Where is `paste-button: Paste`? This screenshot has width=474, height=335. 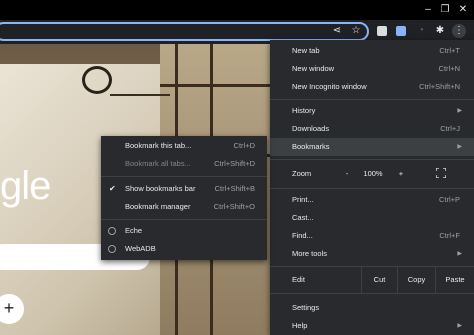 paste-button: Paste is located at coordinates (454, 280).